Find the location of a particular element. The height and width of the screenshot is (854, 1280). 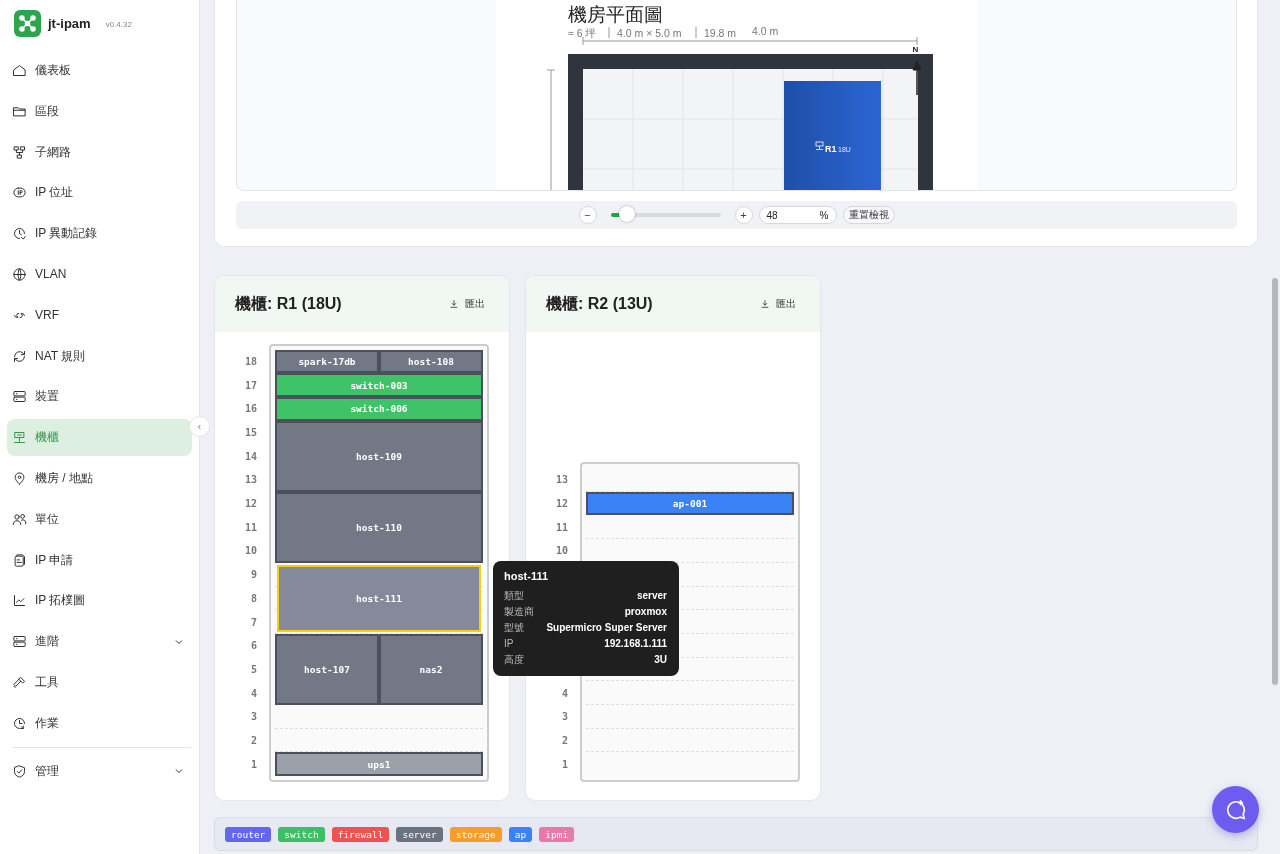

scrollbar-thumb is located at coordinates (1275, 481).